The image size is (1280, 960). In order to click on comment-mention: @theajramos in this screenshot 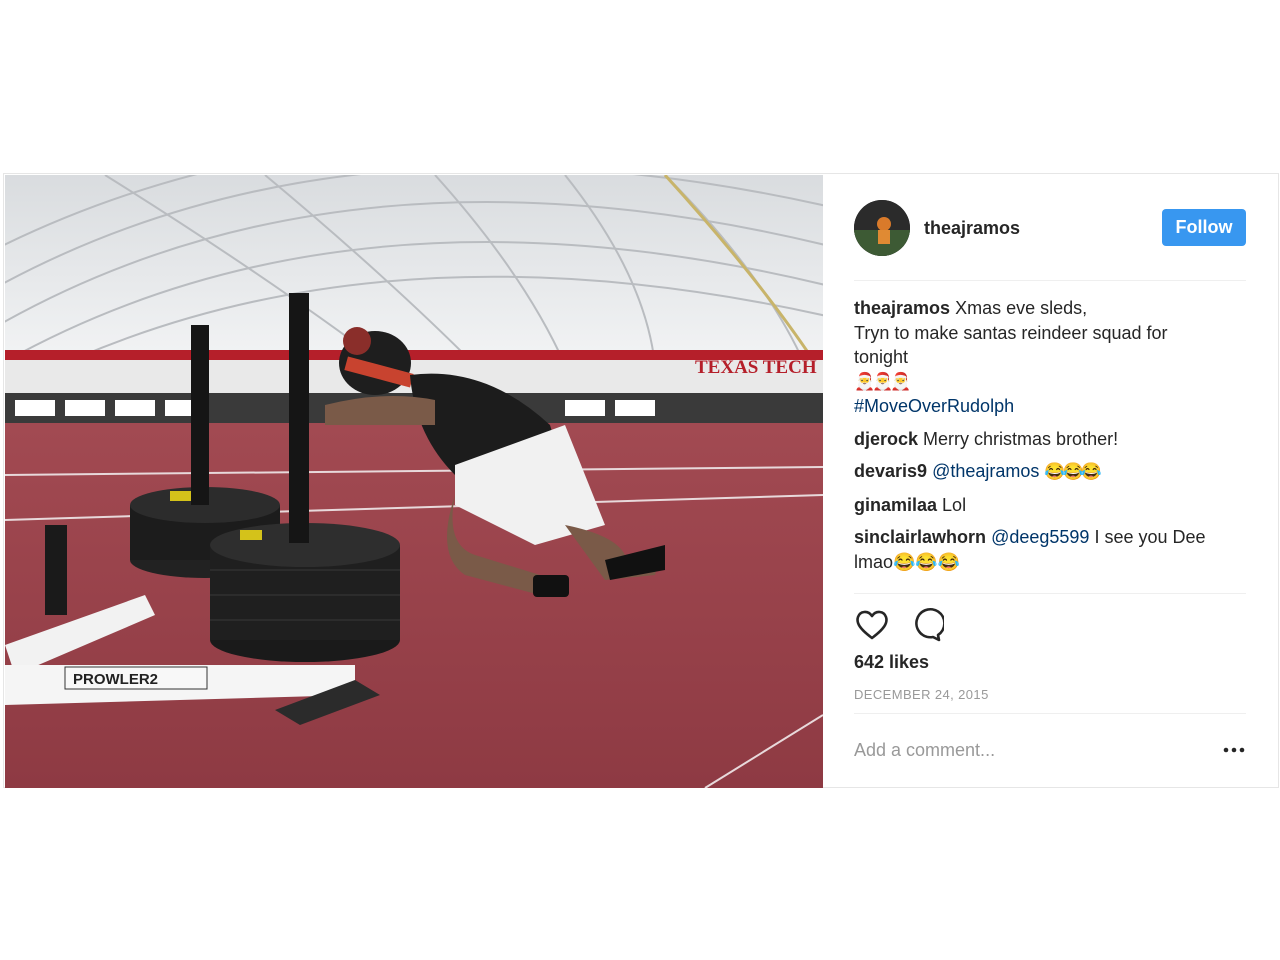, I will do `click(985, 471)`.